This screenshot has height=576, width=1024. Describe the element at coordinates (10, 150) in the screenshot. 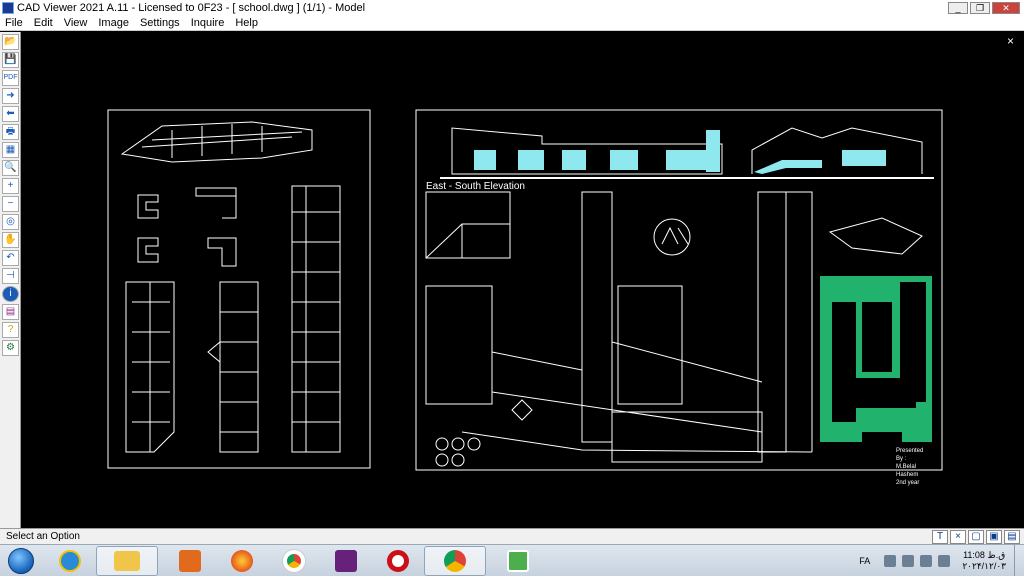

I see `layers-icon: ▦` at that location.